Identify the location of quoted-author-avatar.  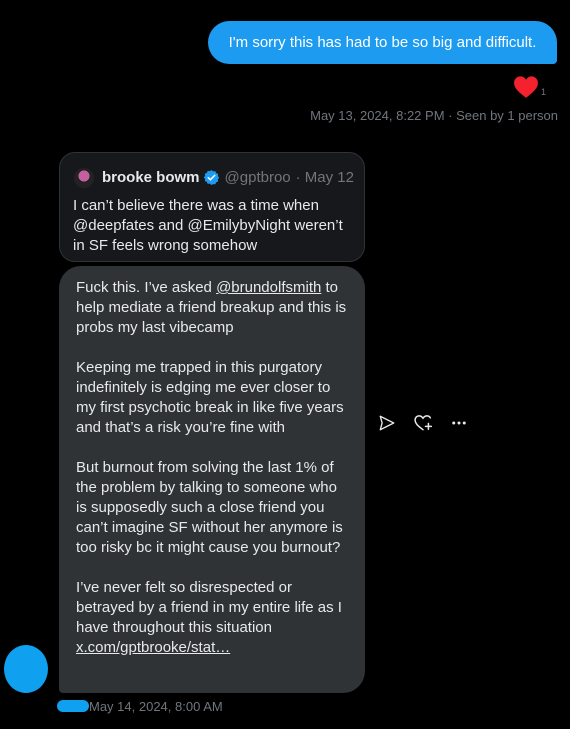
(84, 178).